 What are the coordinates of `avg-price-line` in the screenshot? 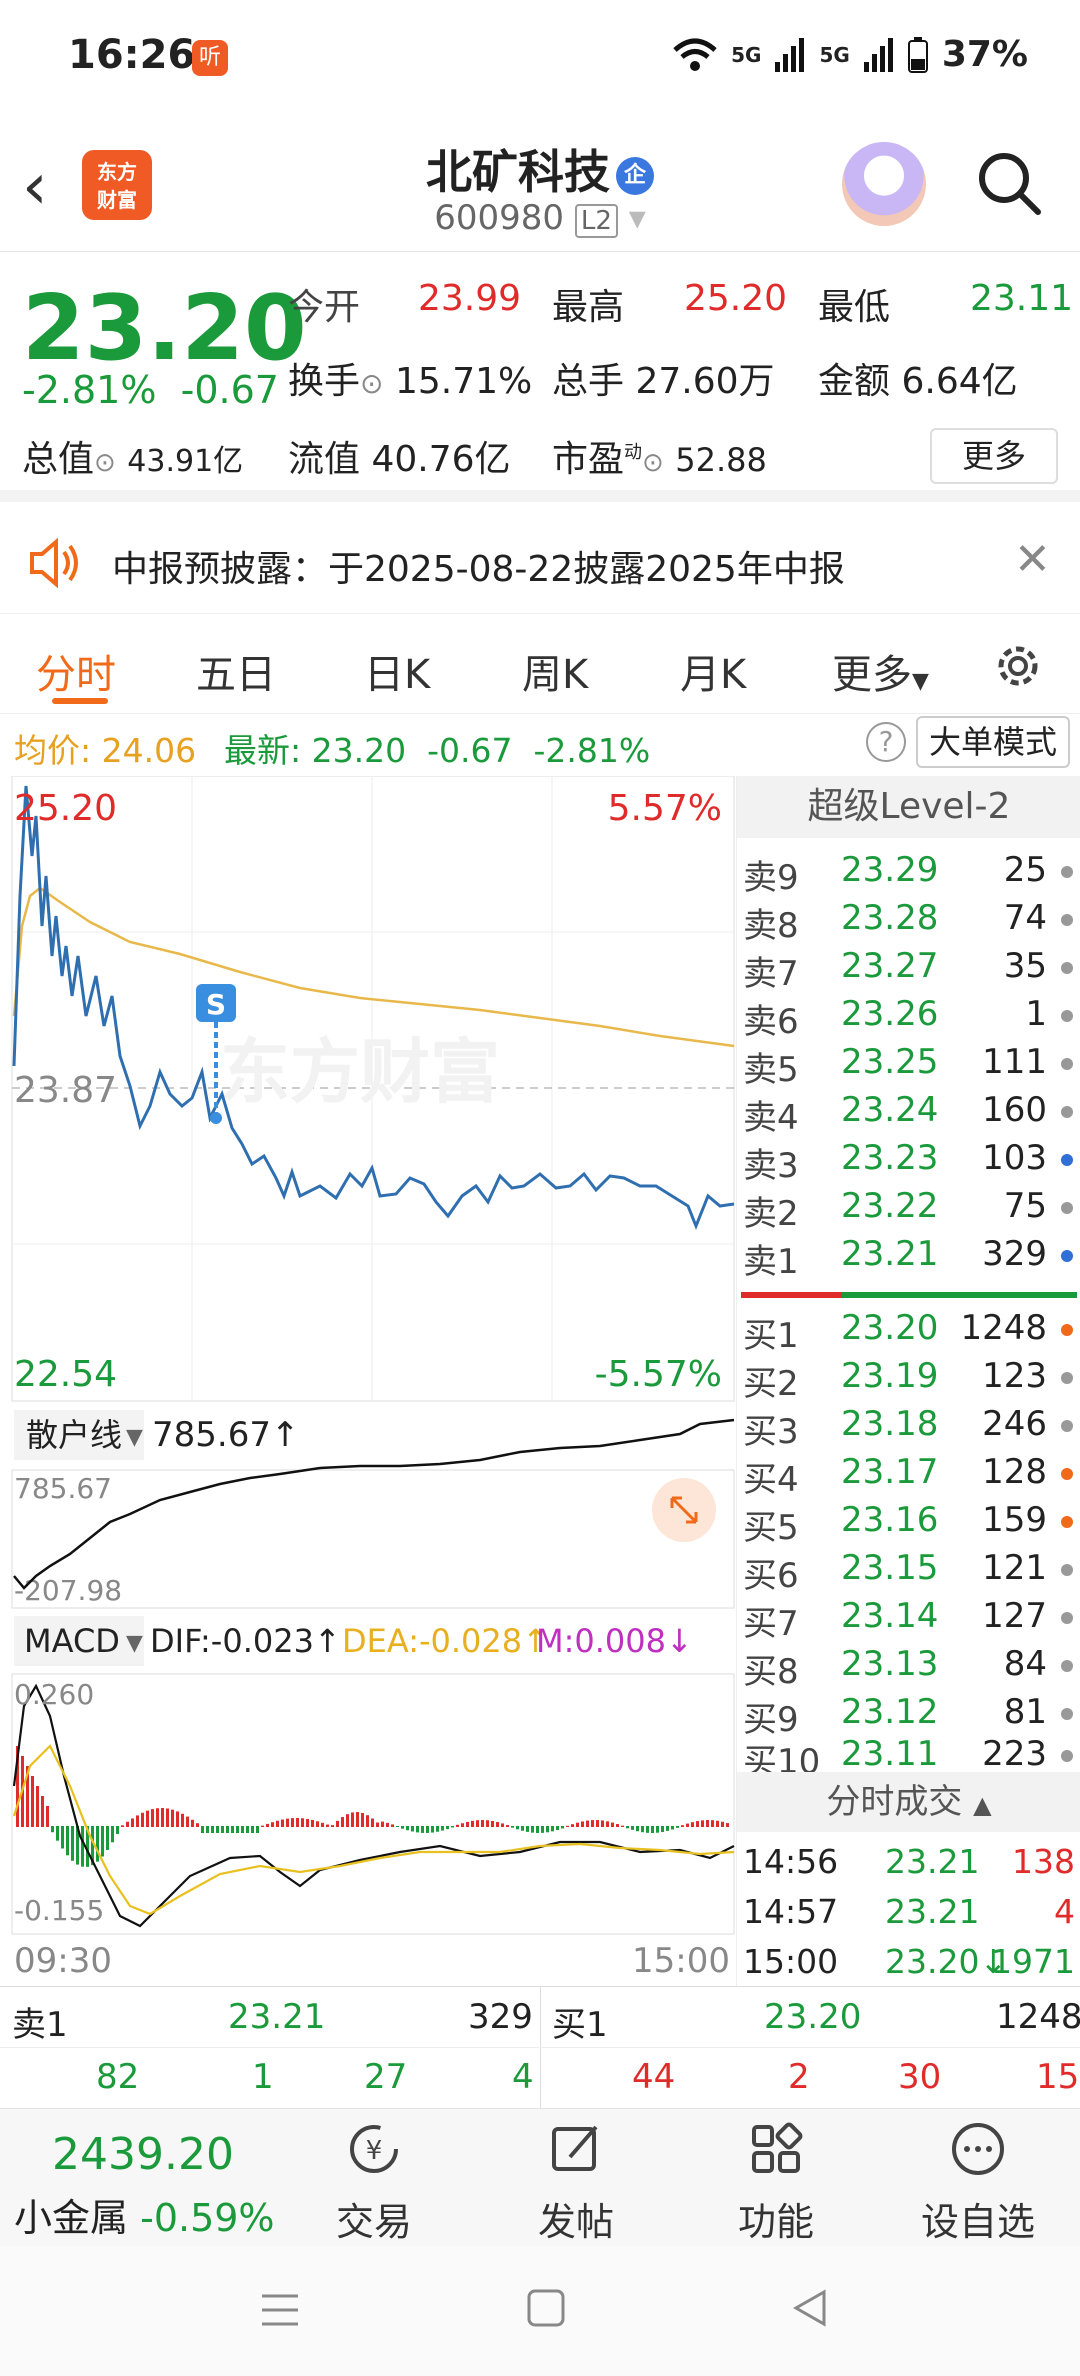 It's located at (373, 967).